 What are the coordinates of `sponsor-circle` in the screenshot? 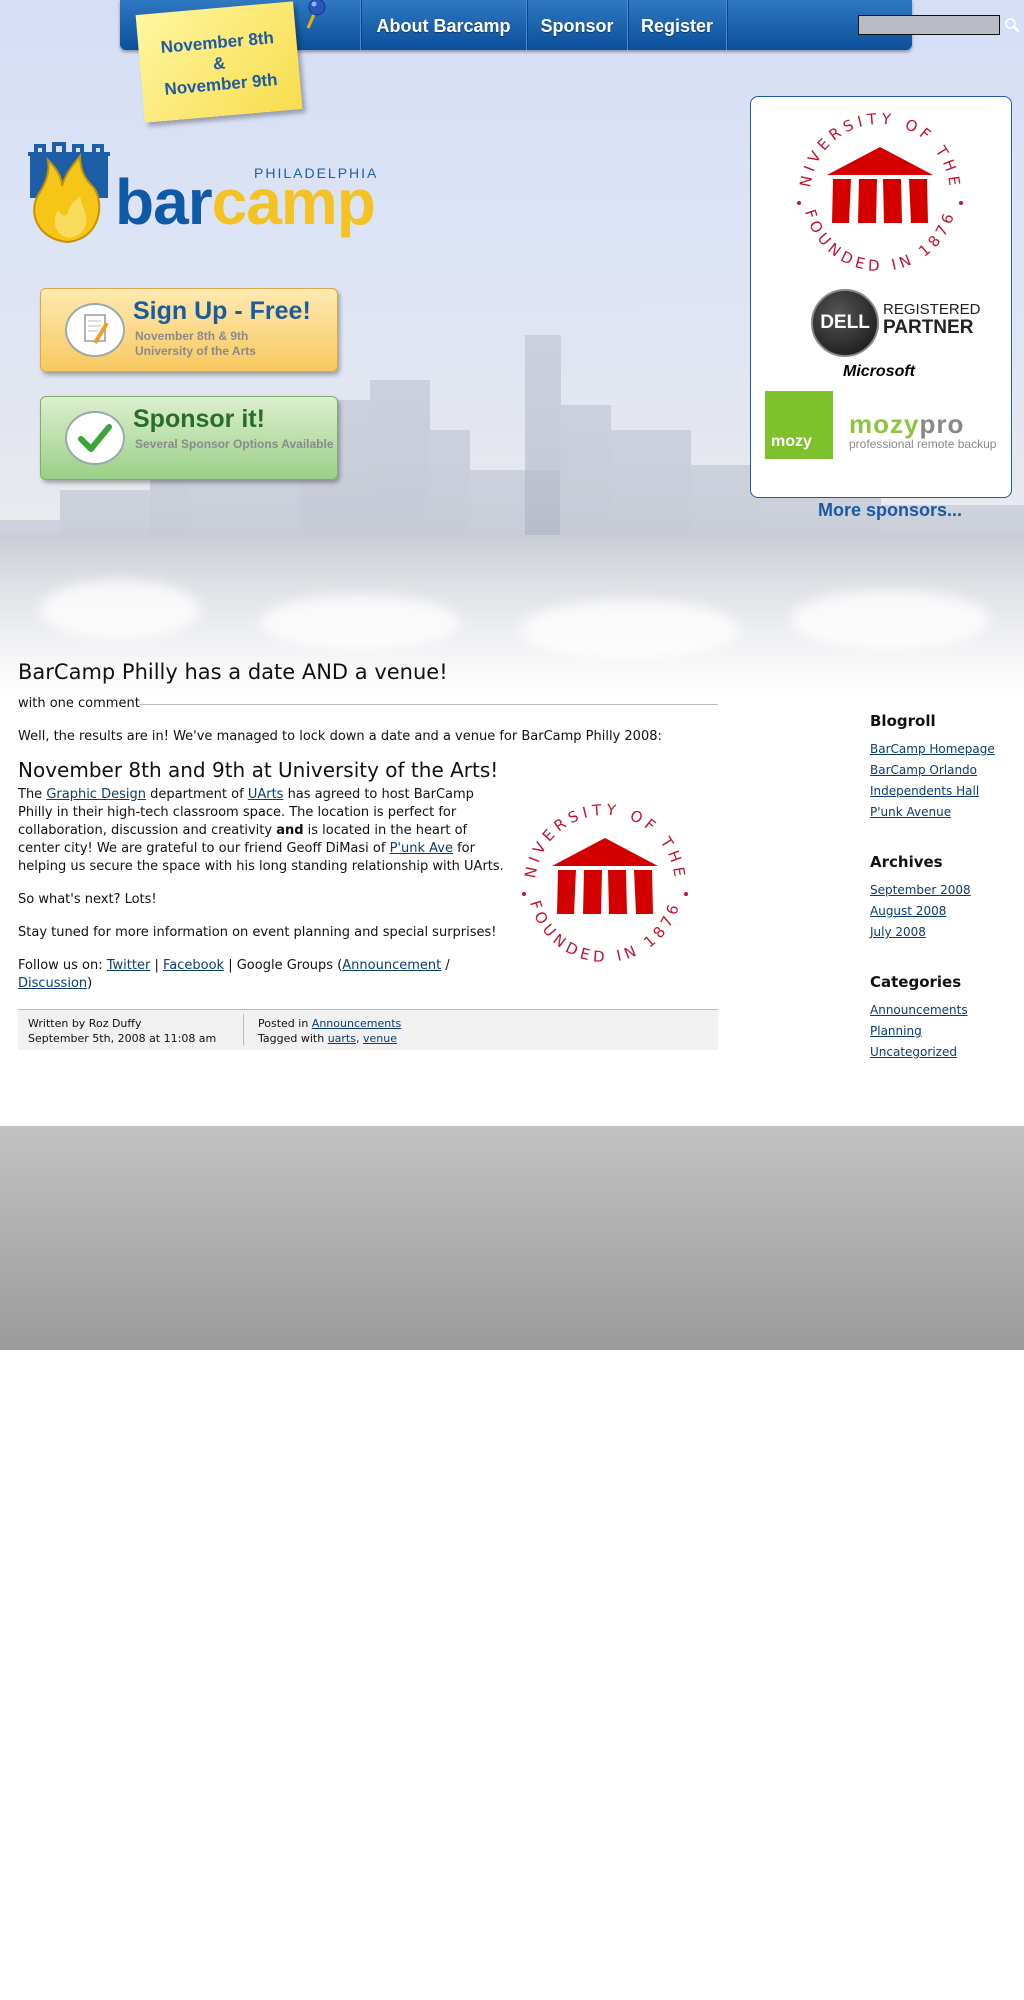 It's located at (95, 438).